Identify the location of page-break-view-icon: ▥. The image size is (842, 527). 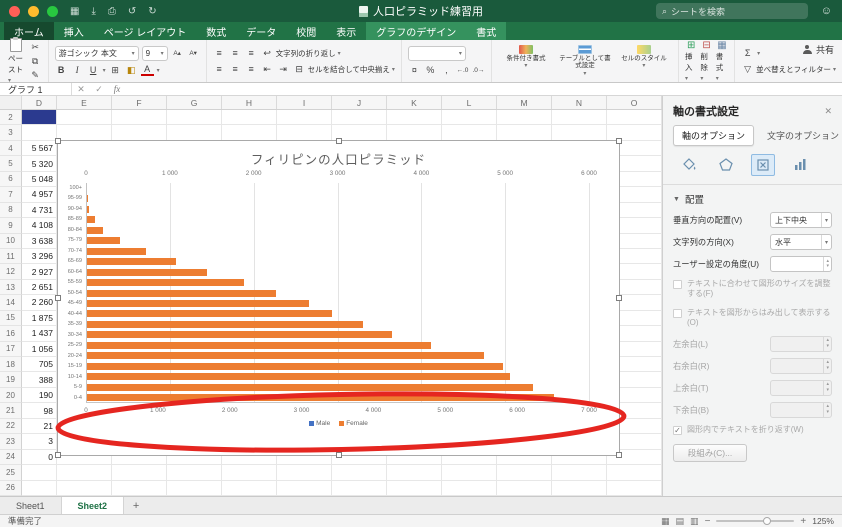
(694, 521).